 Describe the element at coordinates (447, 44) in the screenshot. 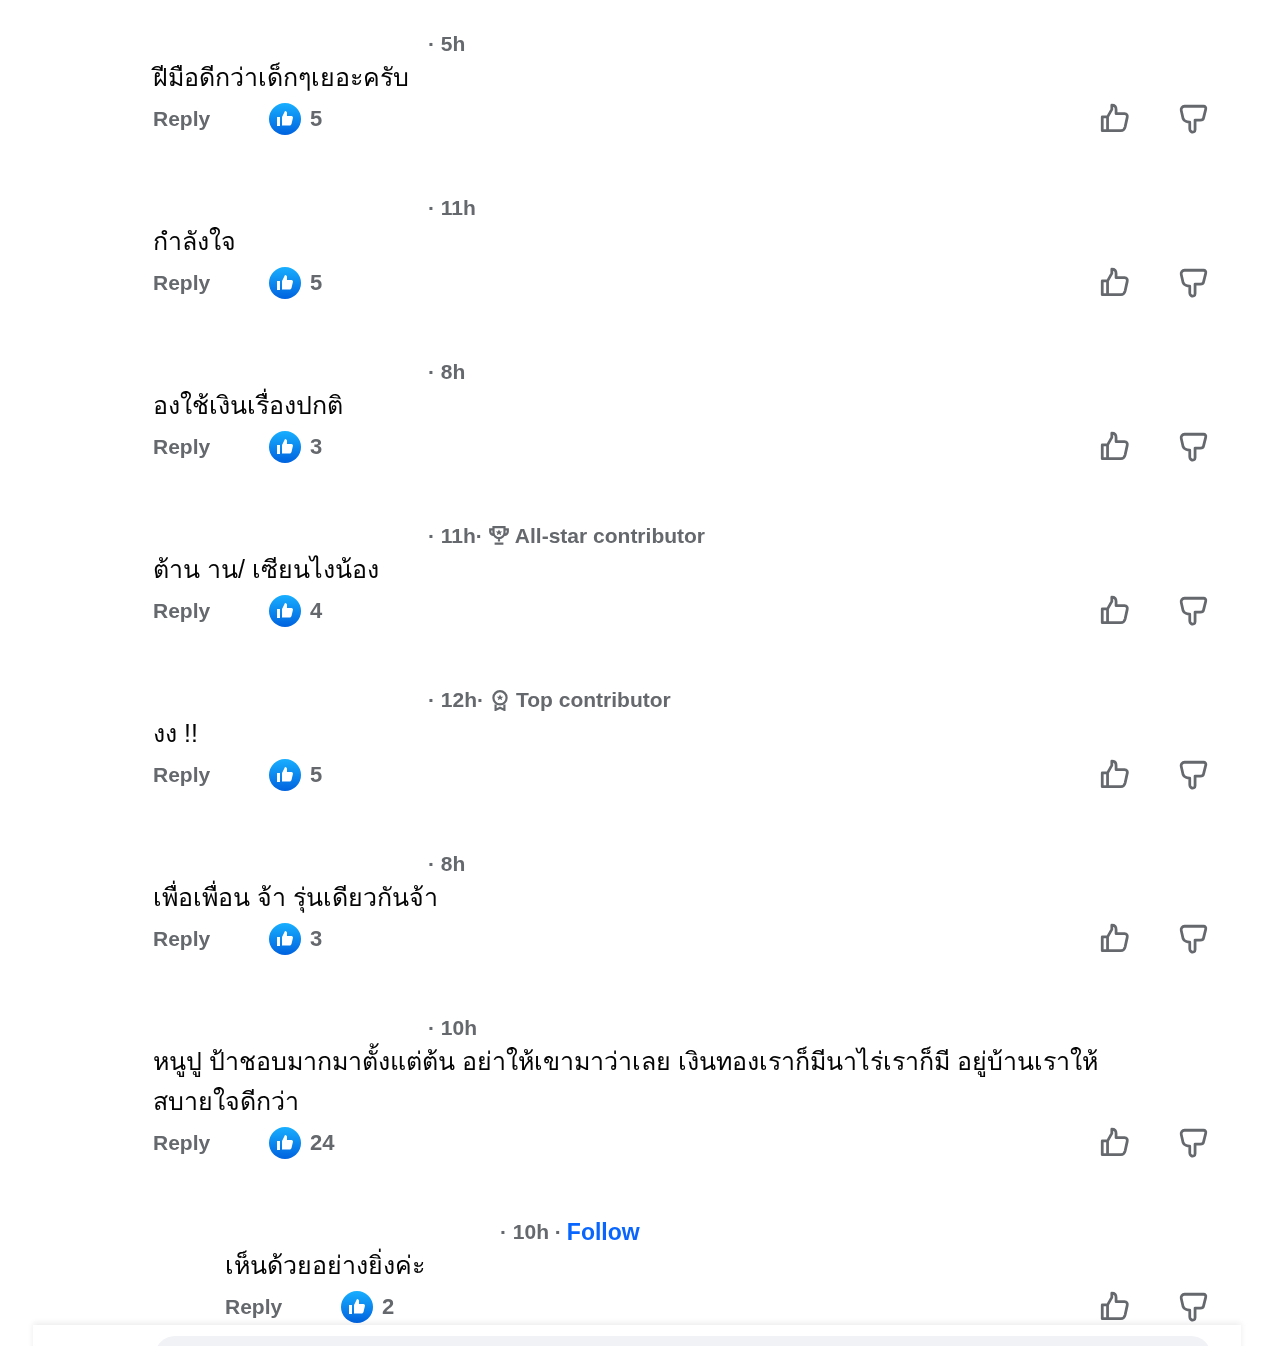

I see `comment-time: · 5h` at that location.